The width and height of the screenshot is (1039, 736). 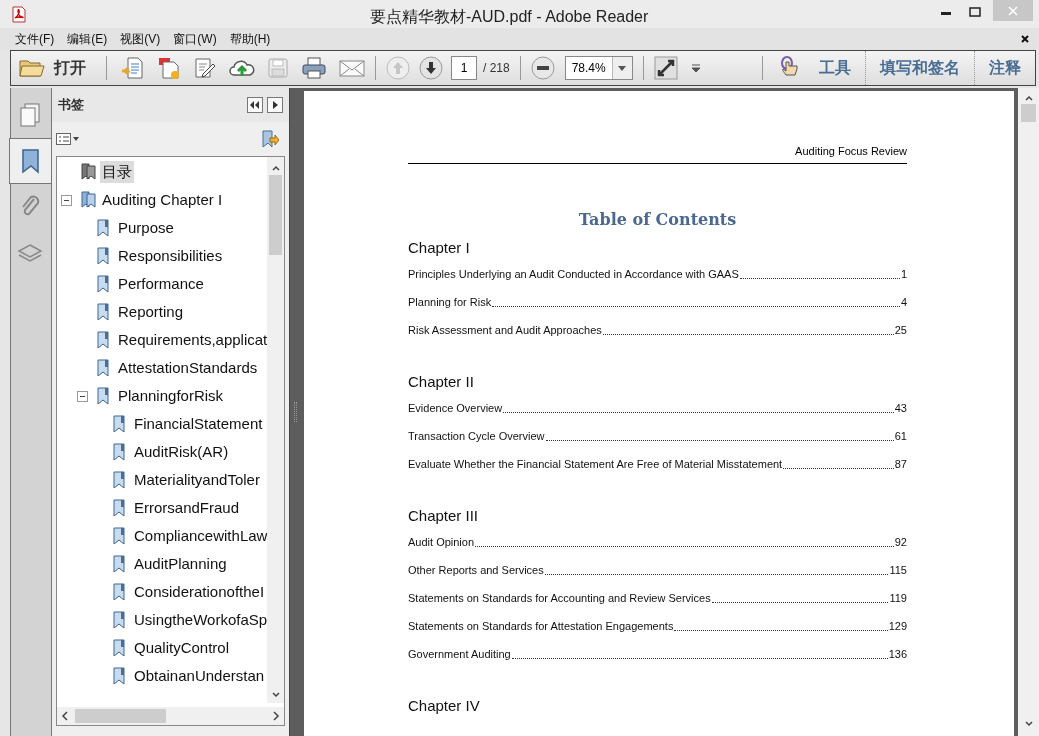 I want to click on bookmark-item: 目录, so click(x=117, y=172).